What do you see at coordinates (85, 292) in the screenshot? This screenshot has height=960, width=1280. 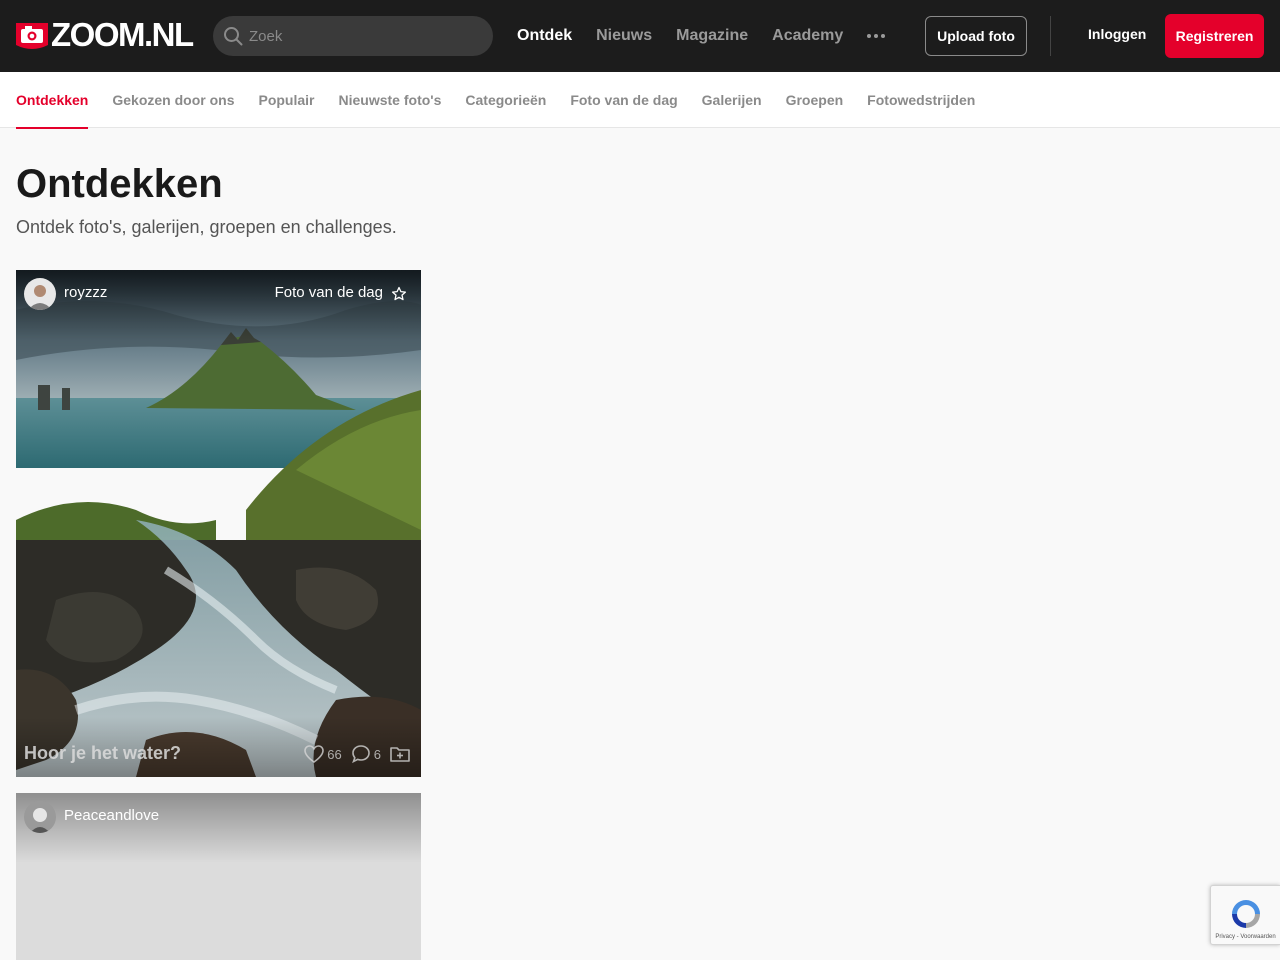 I see `card-username: royzzz` at bounding box center [85, 292].